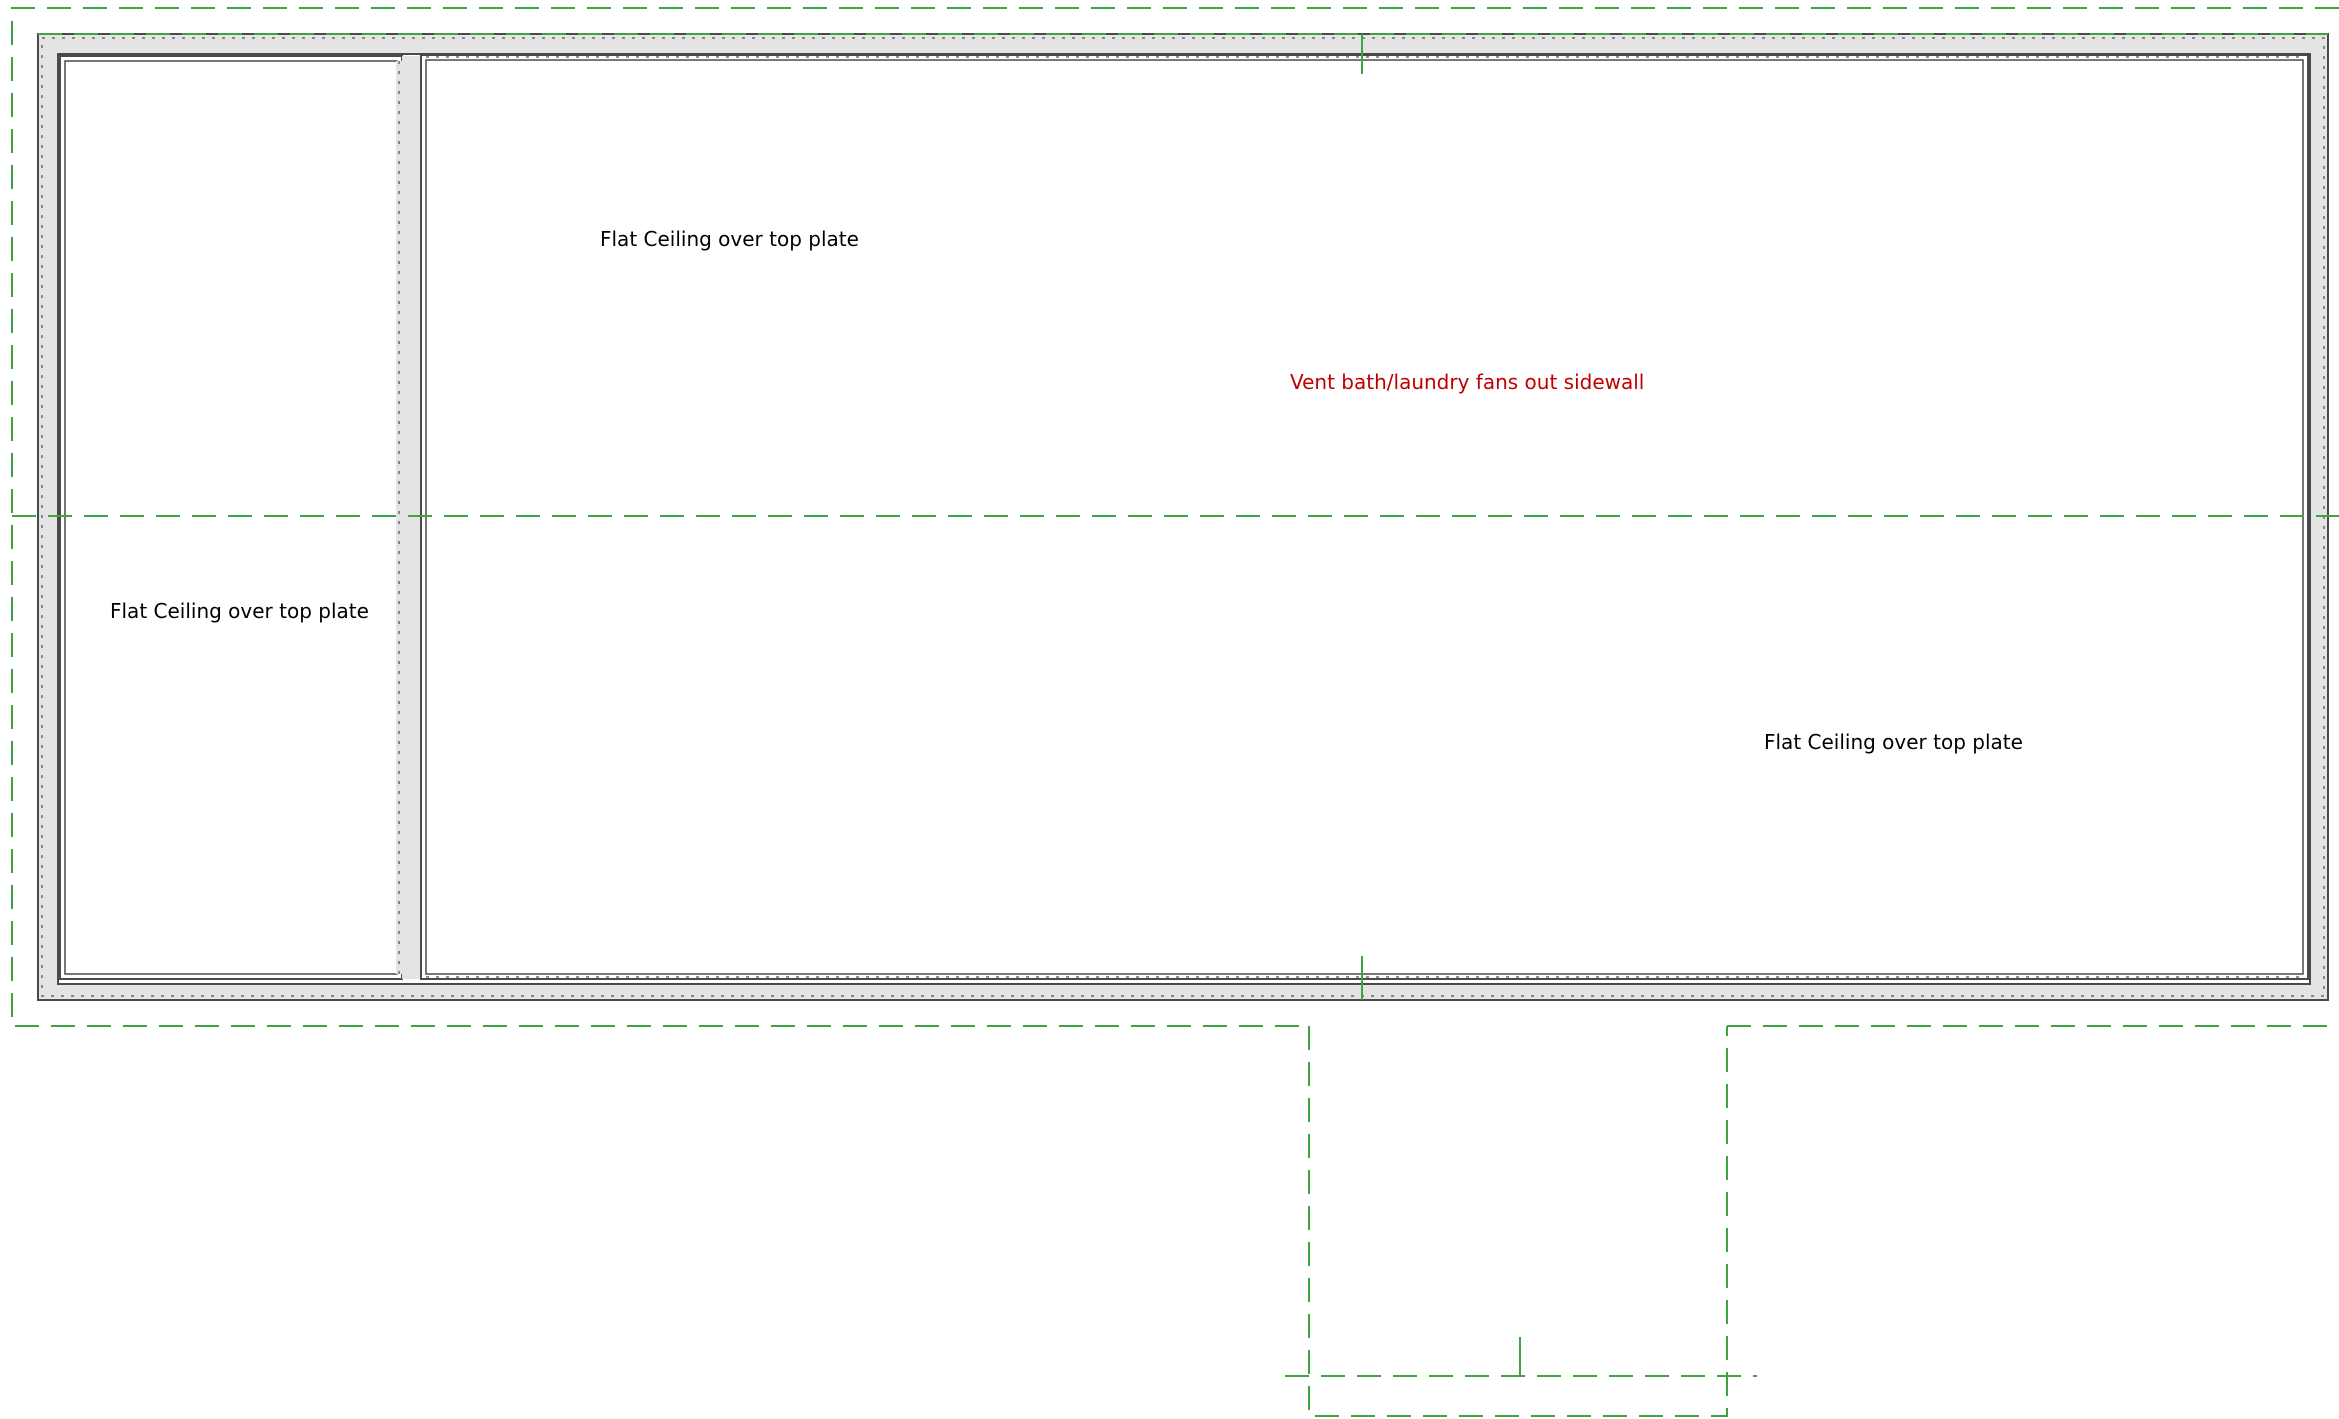 The width and height of the screenshot is (2339, 1419). I want to click on ceiling-label-upper-left: Flat Ceiling over top plate, so click(729, 239).